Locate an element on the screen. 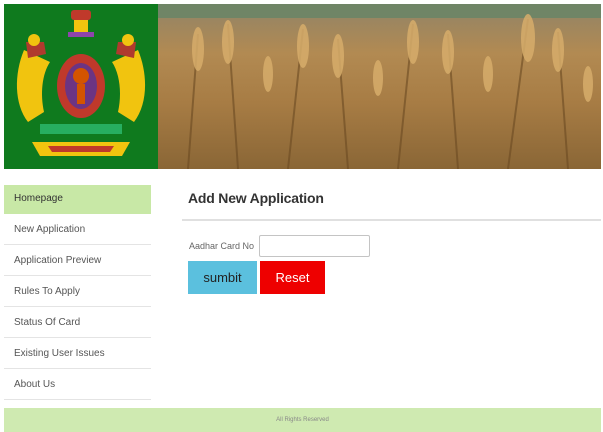  page-title: Add New Application is located at coordinates (256, 198).